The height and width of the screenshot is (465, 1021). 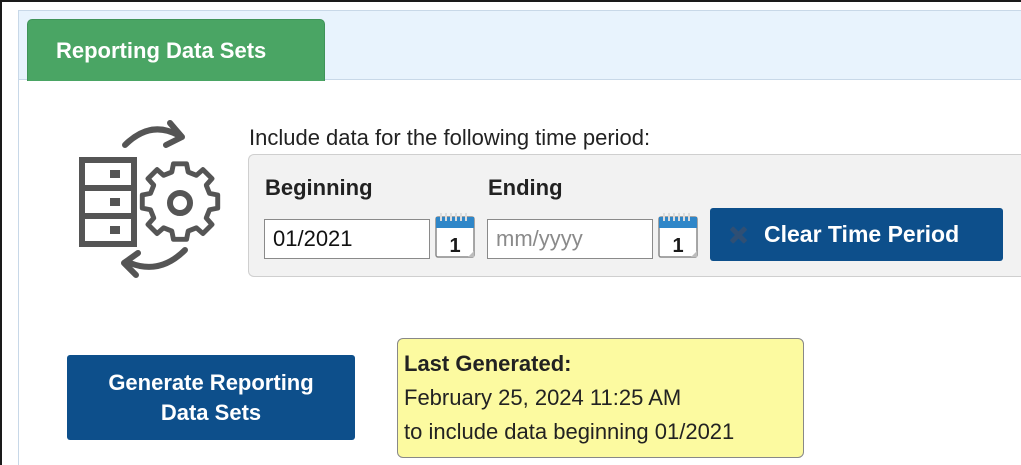 What do you see at coordinates (150, 197) in the screenshot?
I see `data-sync-gear-icon` at bounding box center [150, 197].